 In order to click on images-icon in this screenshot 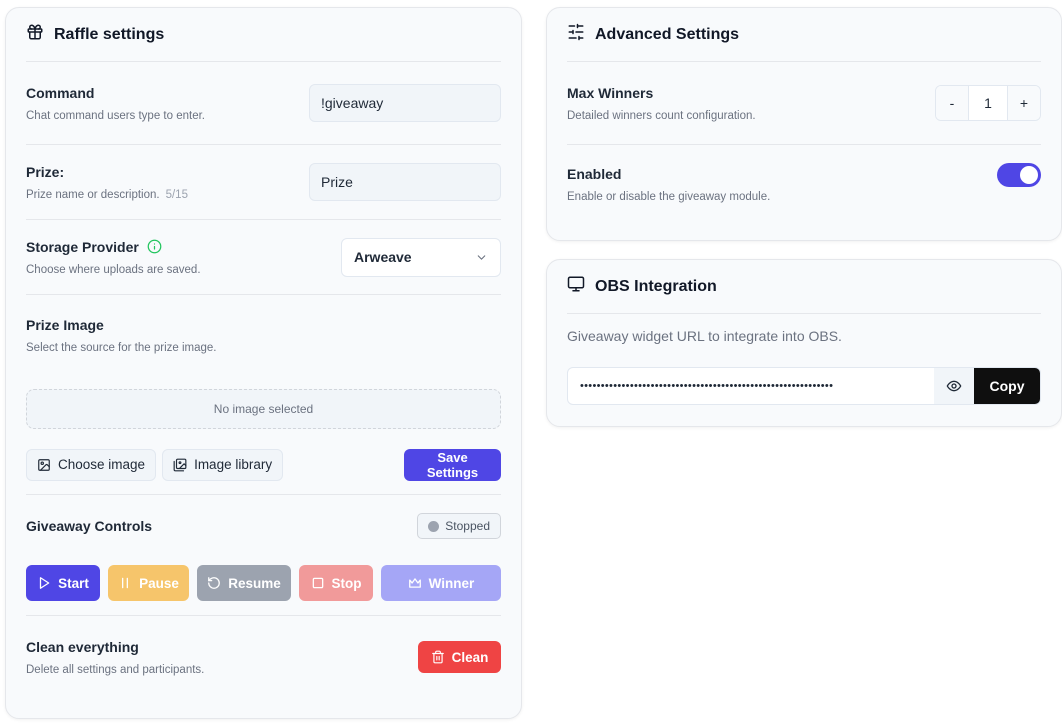, I will do `click(180, 465)`.